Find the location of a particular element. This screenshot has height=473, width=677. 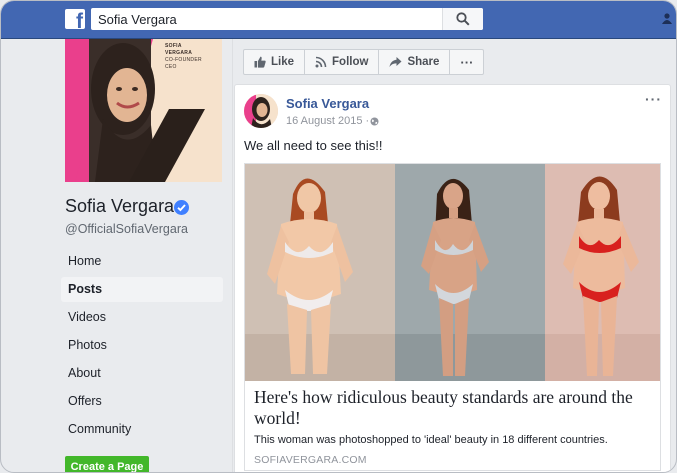

post-options-button: ··· is located at coordinates (653, 99).